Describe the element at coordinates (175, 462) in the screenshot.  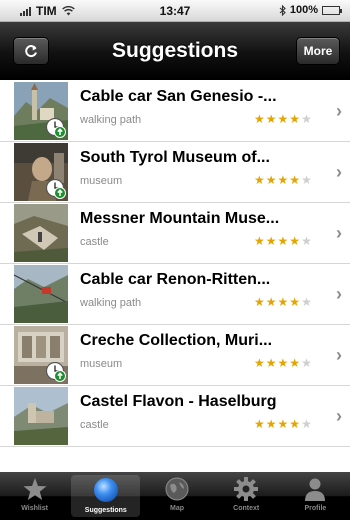
I see `list-footer-space` at that location.